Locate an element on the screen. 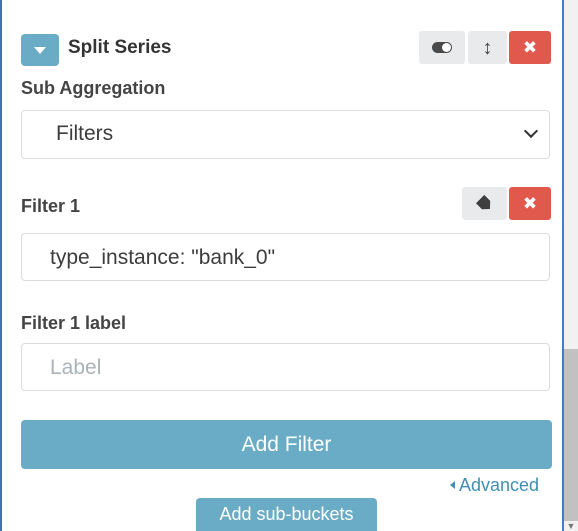  toggle-icon is located at coordinates (442, 47).